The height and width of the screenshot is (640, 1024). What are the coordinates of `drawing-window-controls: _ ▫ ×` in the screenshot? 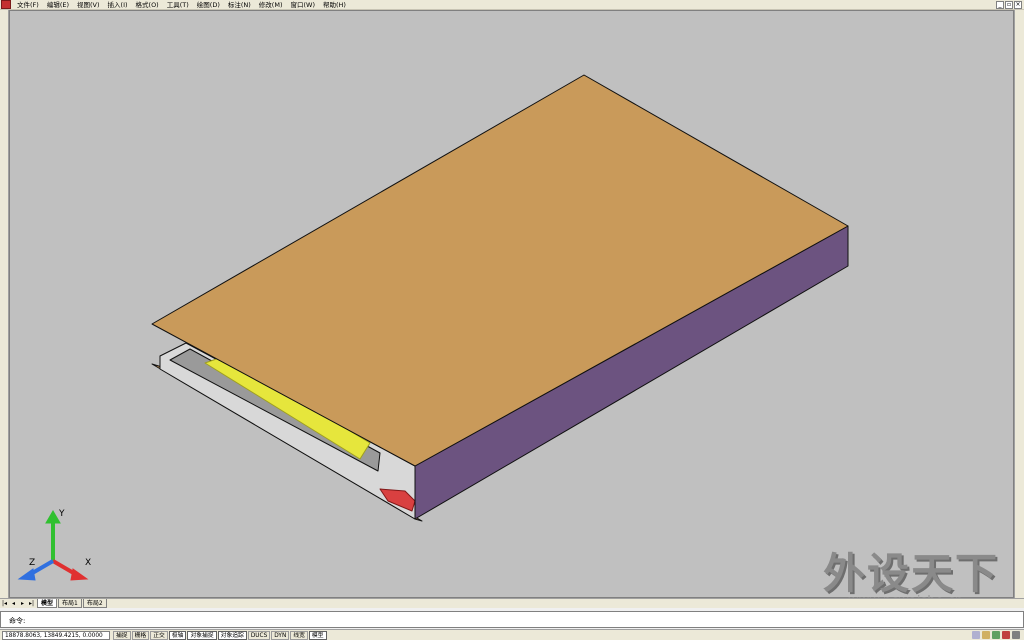 It's located at (1009, 4).